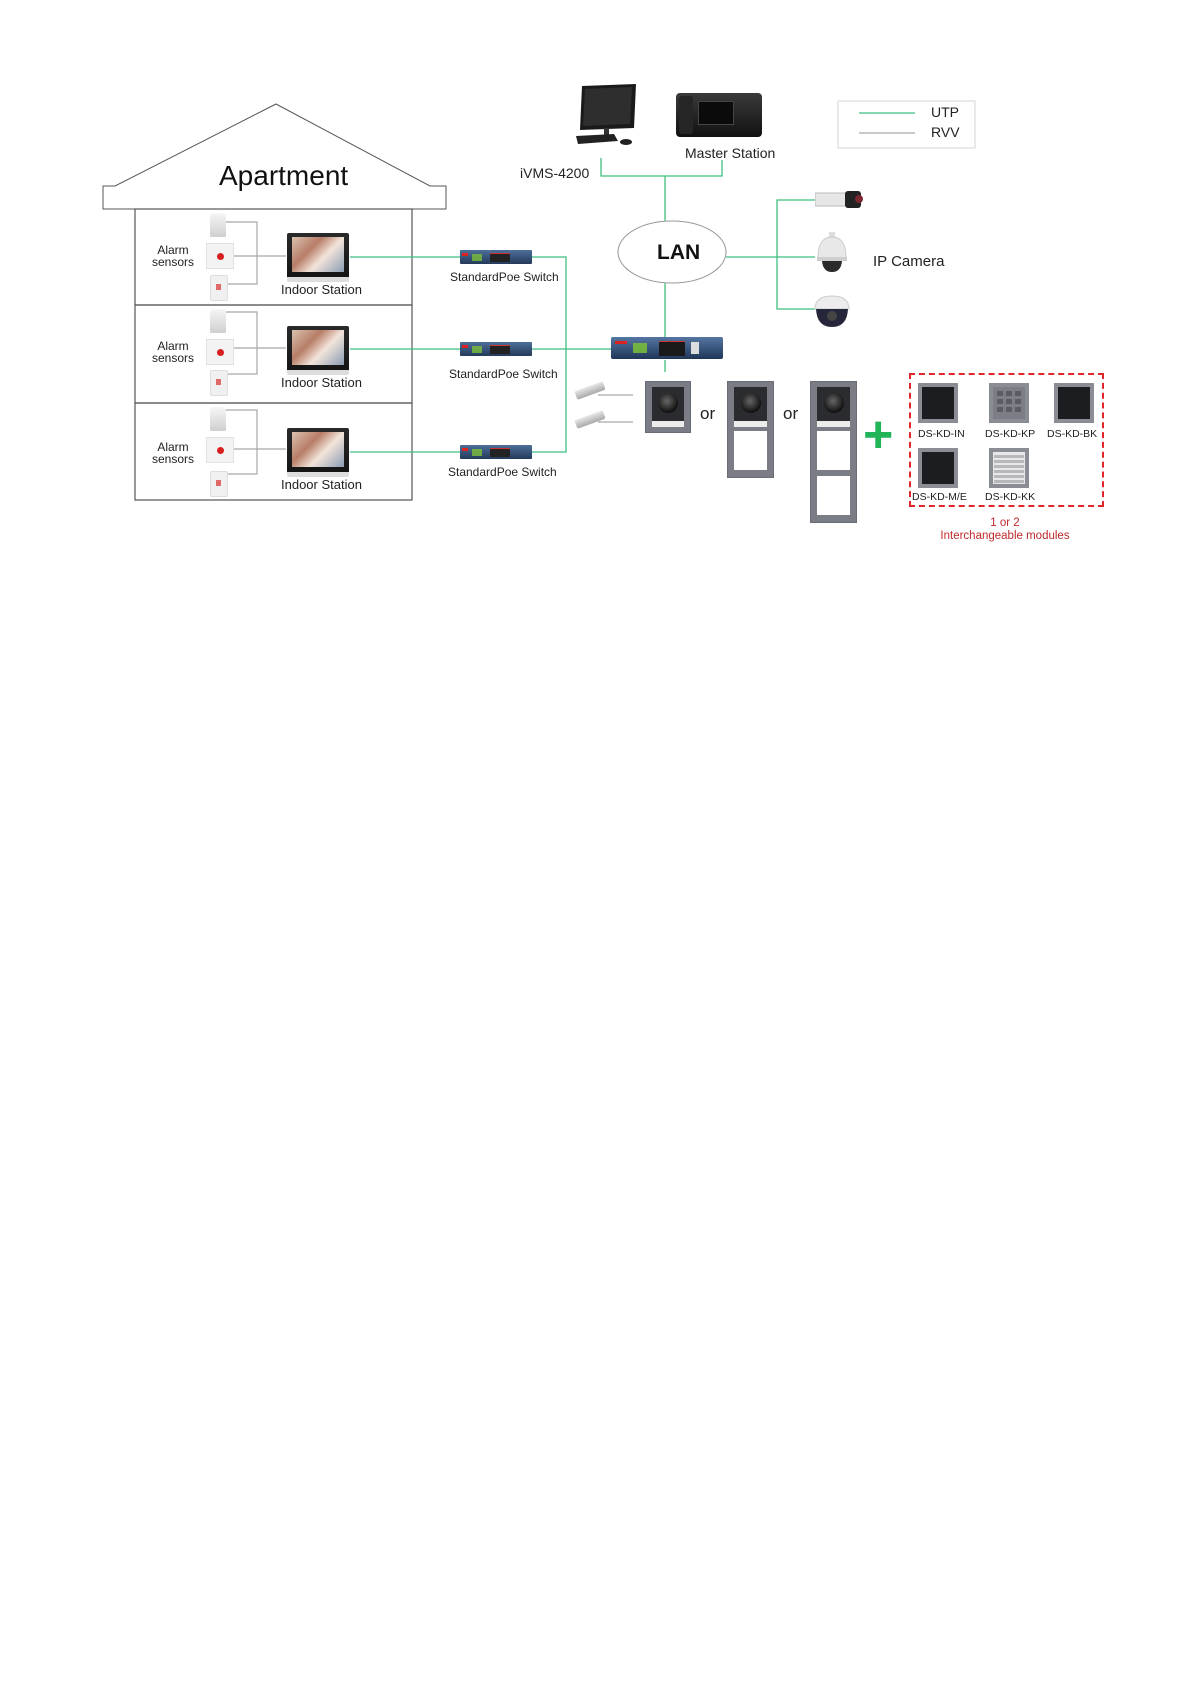 Image resolution: width=1190 pixels, height=1684 pixels. What do you see at coordinates (274, 156) in the screenshot?
I see `apartment-roof` at bounding box center [274, 156].